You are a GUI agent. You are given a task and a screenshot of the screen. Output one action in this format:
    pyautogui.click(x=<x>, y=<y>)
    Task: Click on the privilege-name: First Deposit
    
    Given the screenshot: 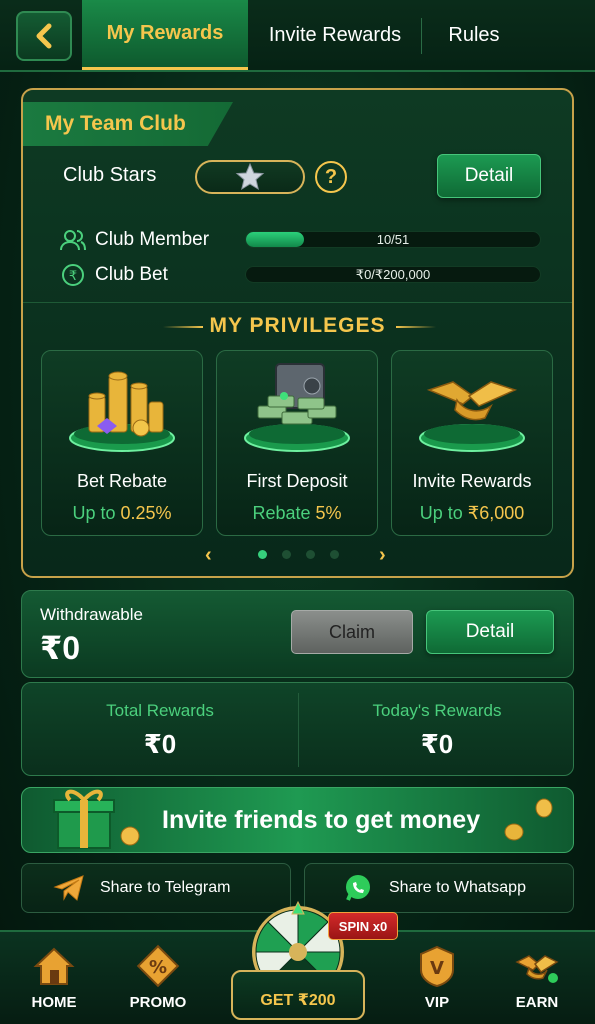 What is the action you would take?
    pyautogui.click(x=297, y=481)
    